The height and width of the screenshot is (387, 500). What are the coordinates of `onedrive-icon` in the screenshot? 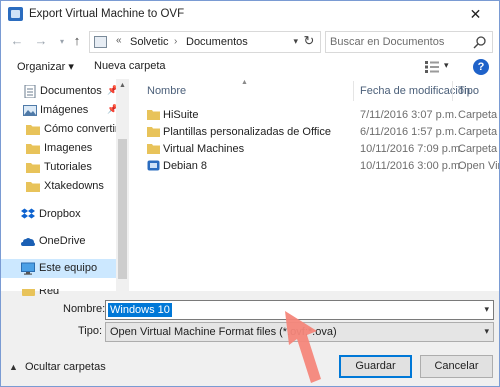 It's located at (28, 242).